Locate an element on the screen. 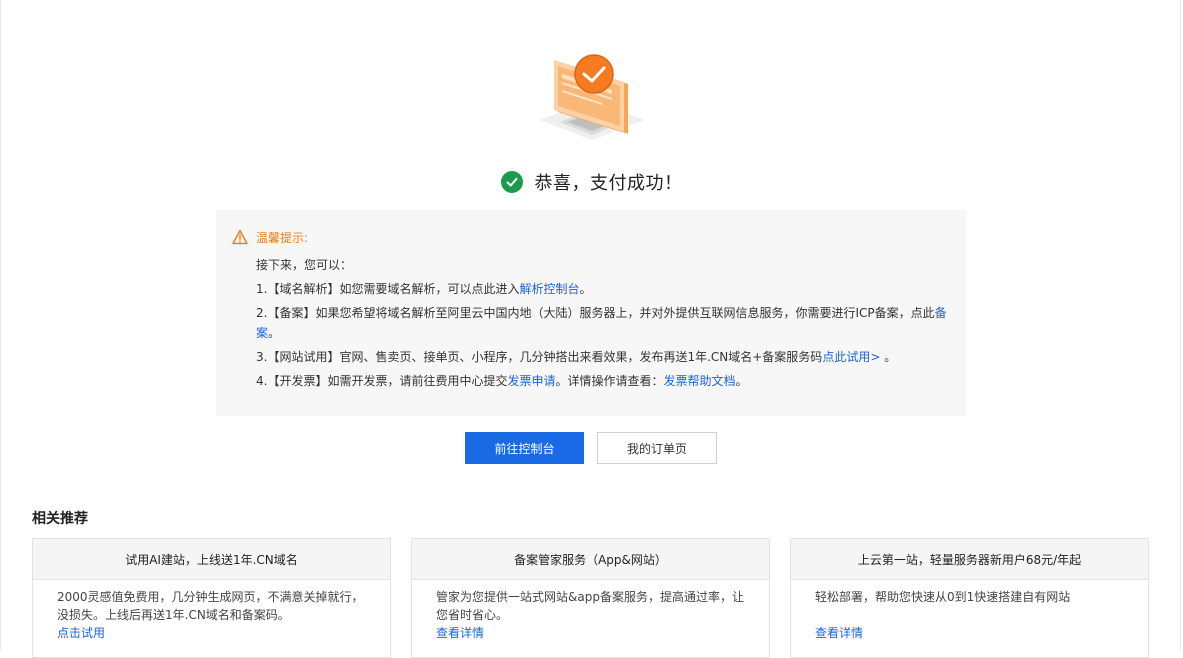 This screenshot has height=658, width=1183. tips-item-mid: 。详情操作请查看： is located at coordinates (609, 381).